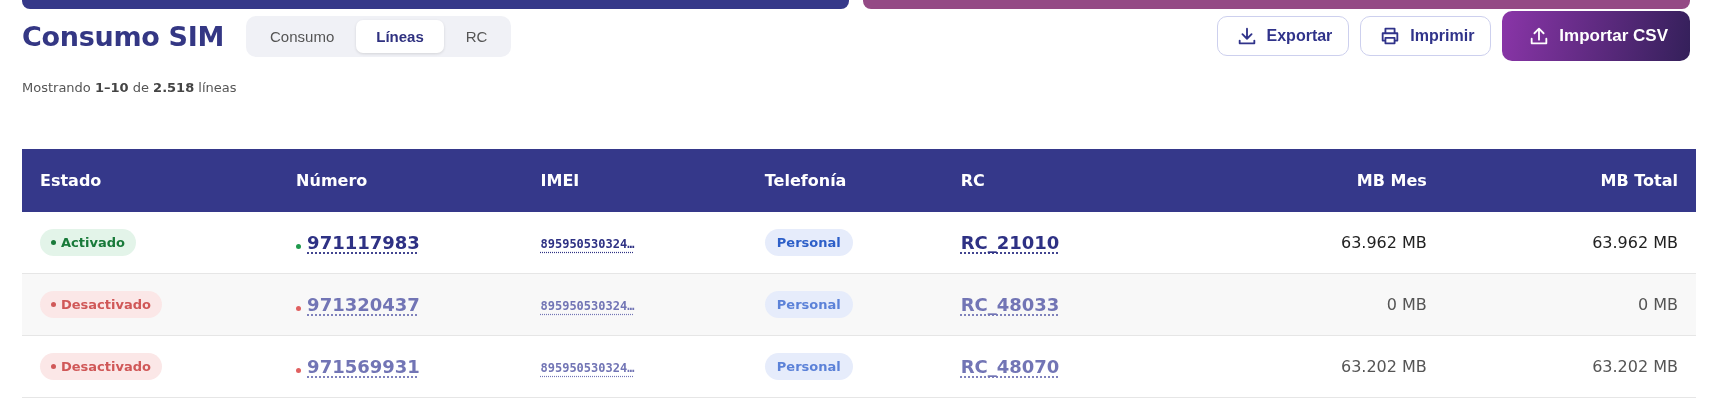 Image resolution: width=1718 pixels, height=407 pixels. Describe the element at coordinates (123, 36) in the screenshot. I see `page-title: Consumo SIM` at that location.